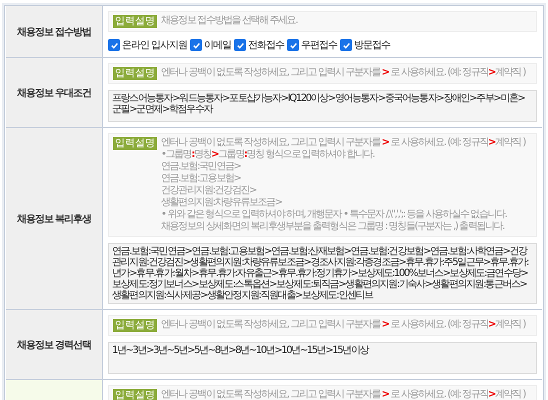 Image resolution: width=548 pixels, height=400 pixels. I want to click on checkbox-label: 이메일, so click(218, 45).